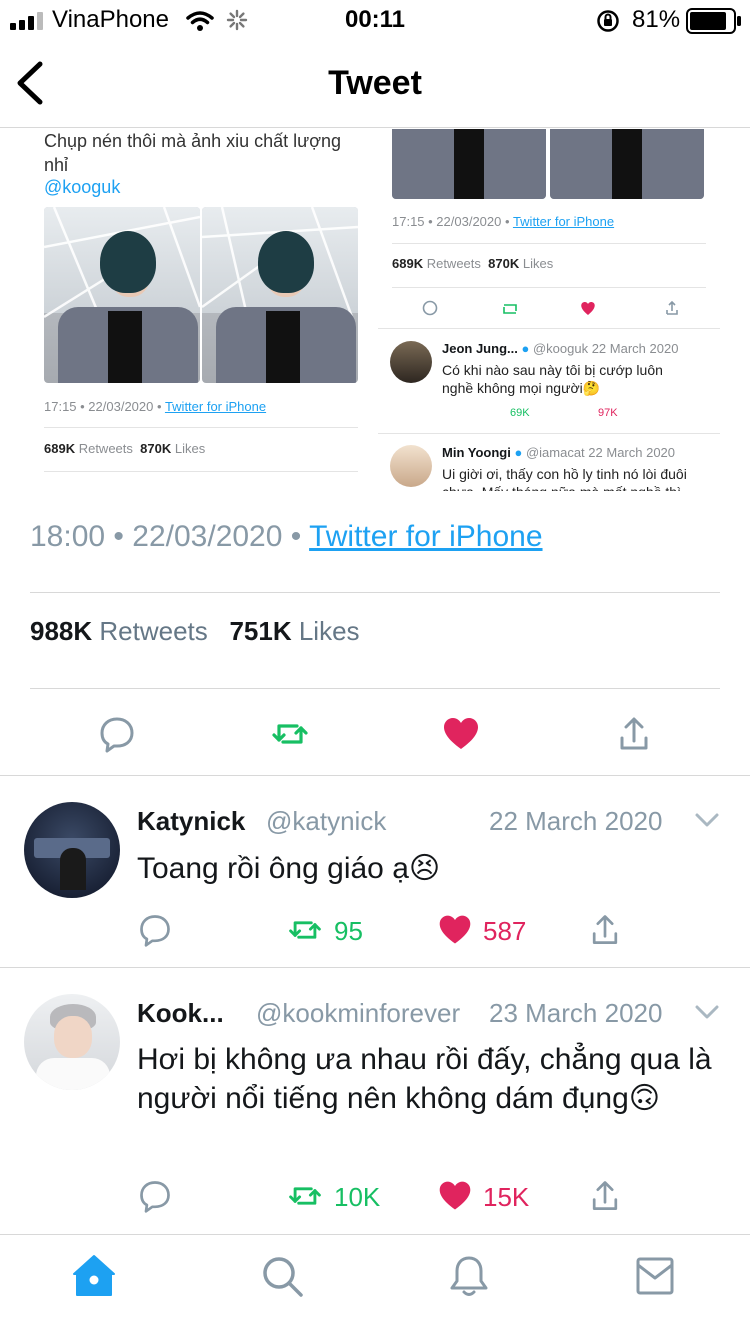  I want to click on reply-action-bar: 10K 15K, so click(437, 1198).